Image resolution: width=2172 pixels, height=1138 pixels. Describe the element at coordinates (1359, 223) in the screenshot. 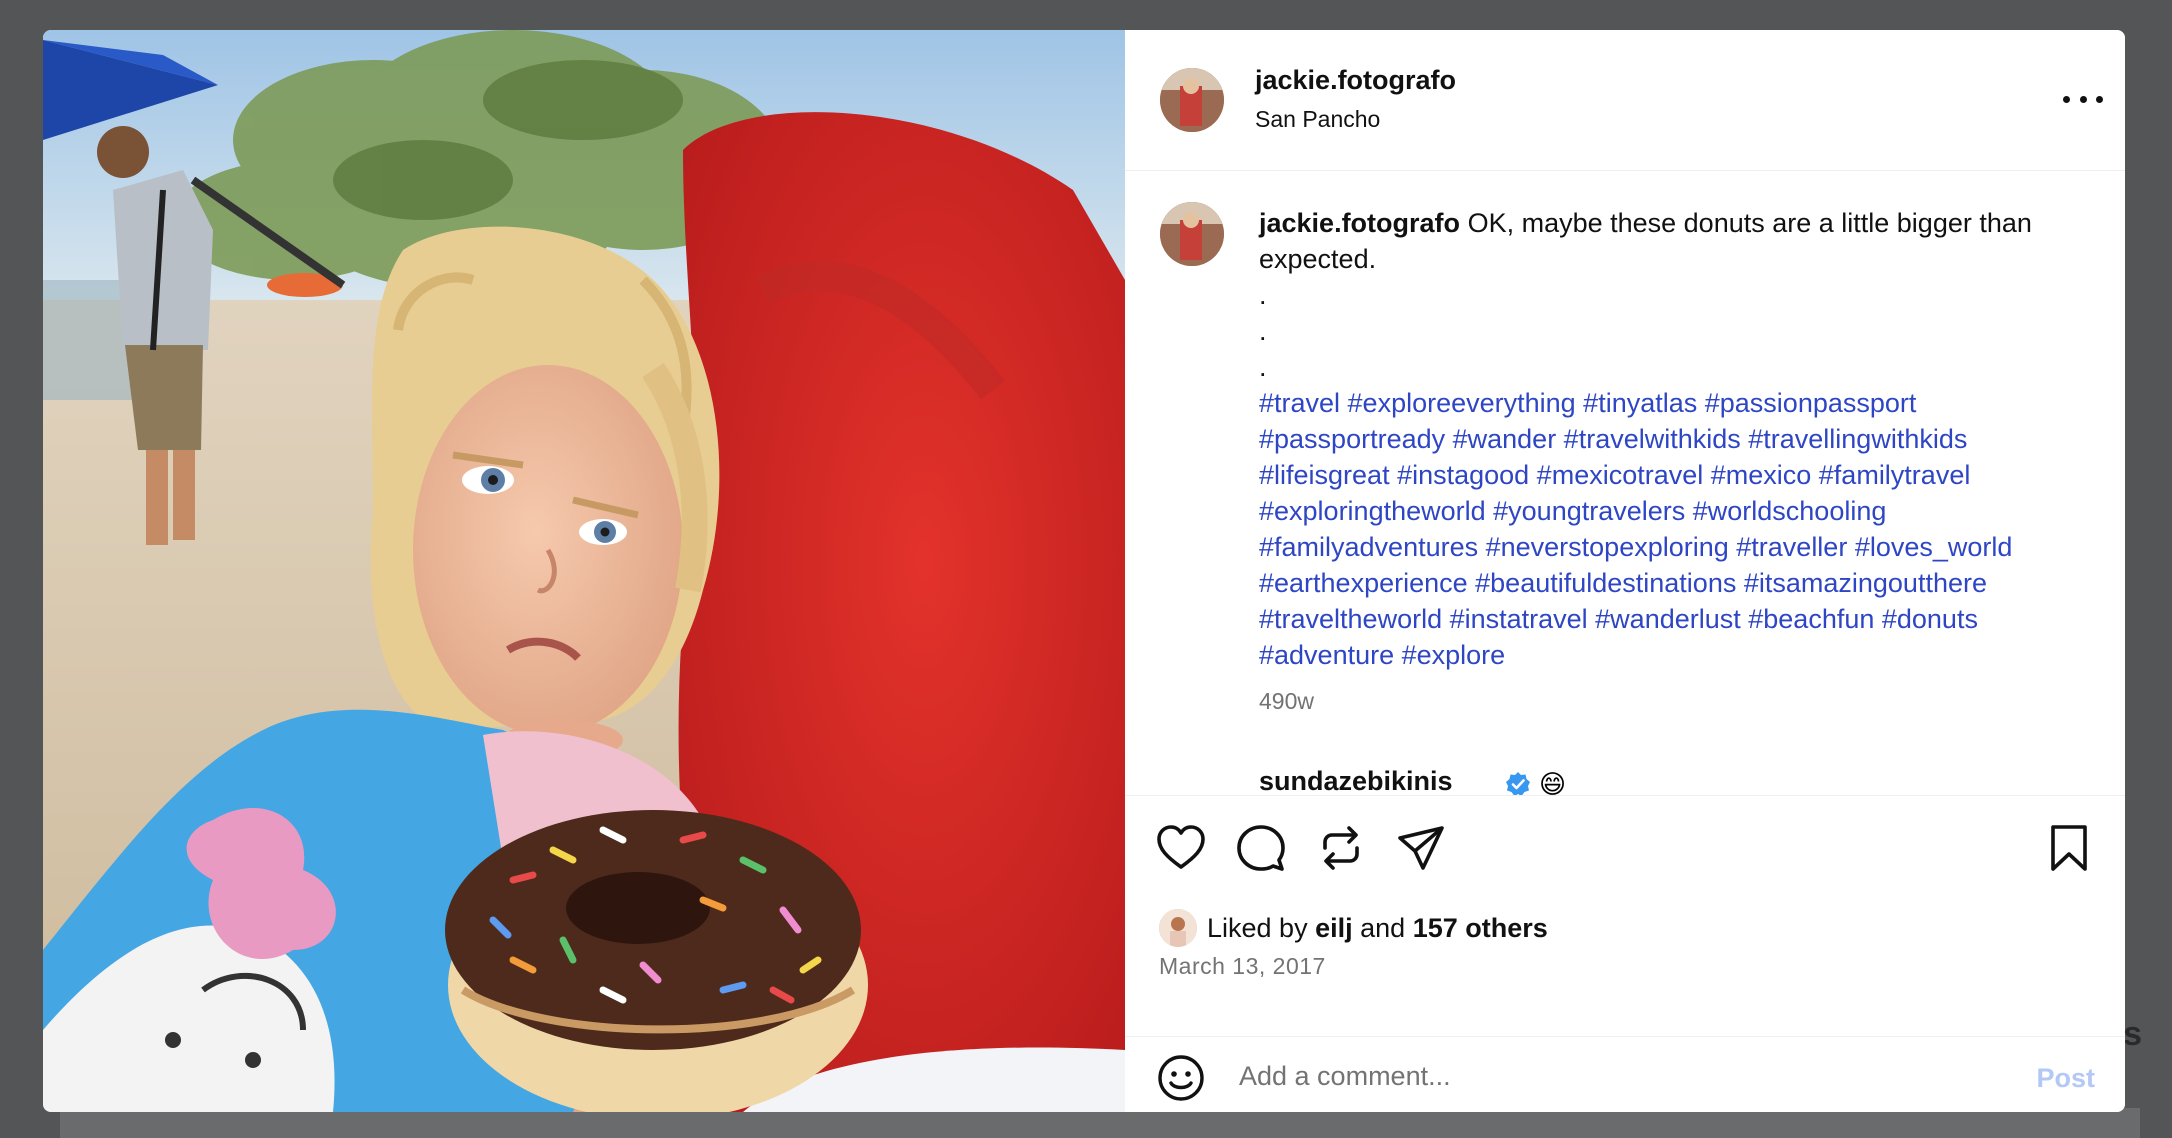

I see `caption-username: jackie.fotografo` at that location.